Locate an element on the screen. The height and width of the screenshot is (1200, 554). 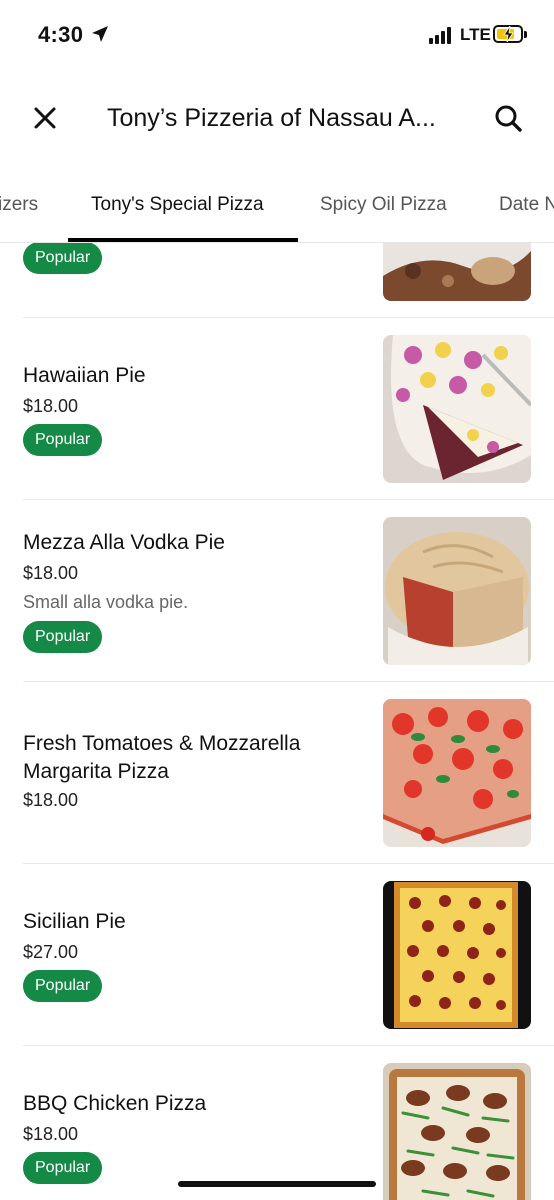
location-arrow-icon is located at coordinates (100, 34).